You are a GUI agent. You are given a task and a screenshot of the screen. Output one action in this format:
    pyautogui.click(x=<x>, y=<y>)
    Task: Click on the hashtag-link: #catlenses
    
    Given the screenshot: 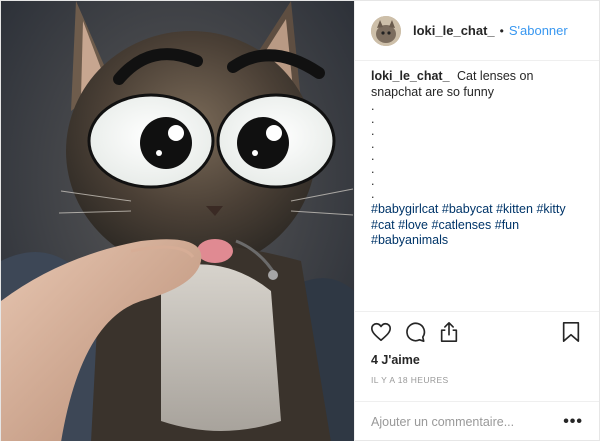 What is the action you would take?
    pyautogui.click(x=462, y=225)
    